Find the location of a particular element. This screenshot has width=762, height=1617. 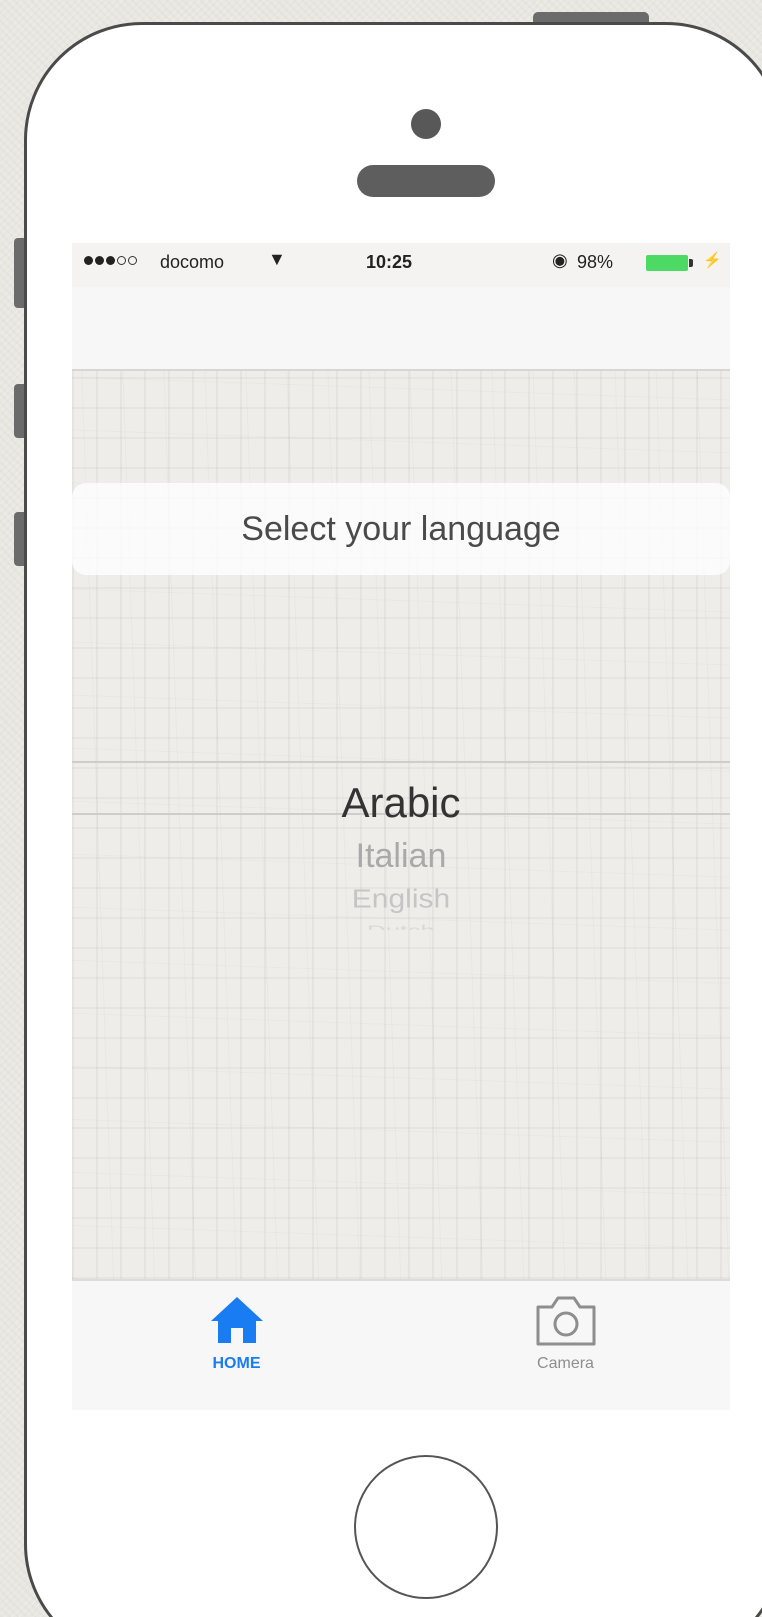

language-picker: Arabic Italian English Dutch is located at coordinates (401, 856).